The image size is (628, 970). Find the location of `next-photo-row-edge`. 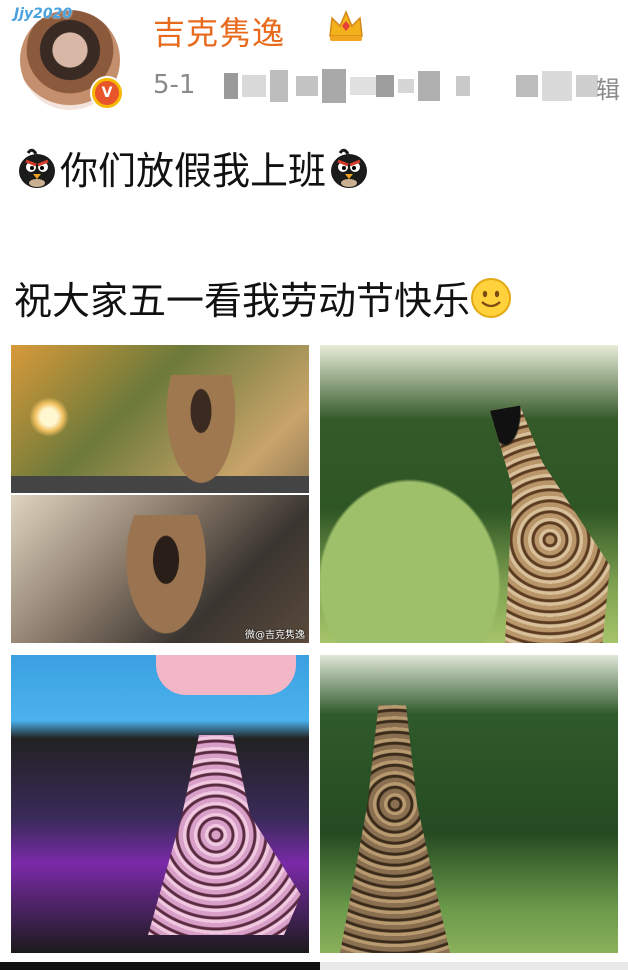

next-photo-row-edge is located at coordinates (474, 966).